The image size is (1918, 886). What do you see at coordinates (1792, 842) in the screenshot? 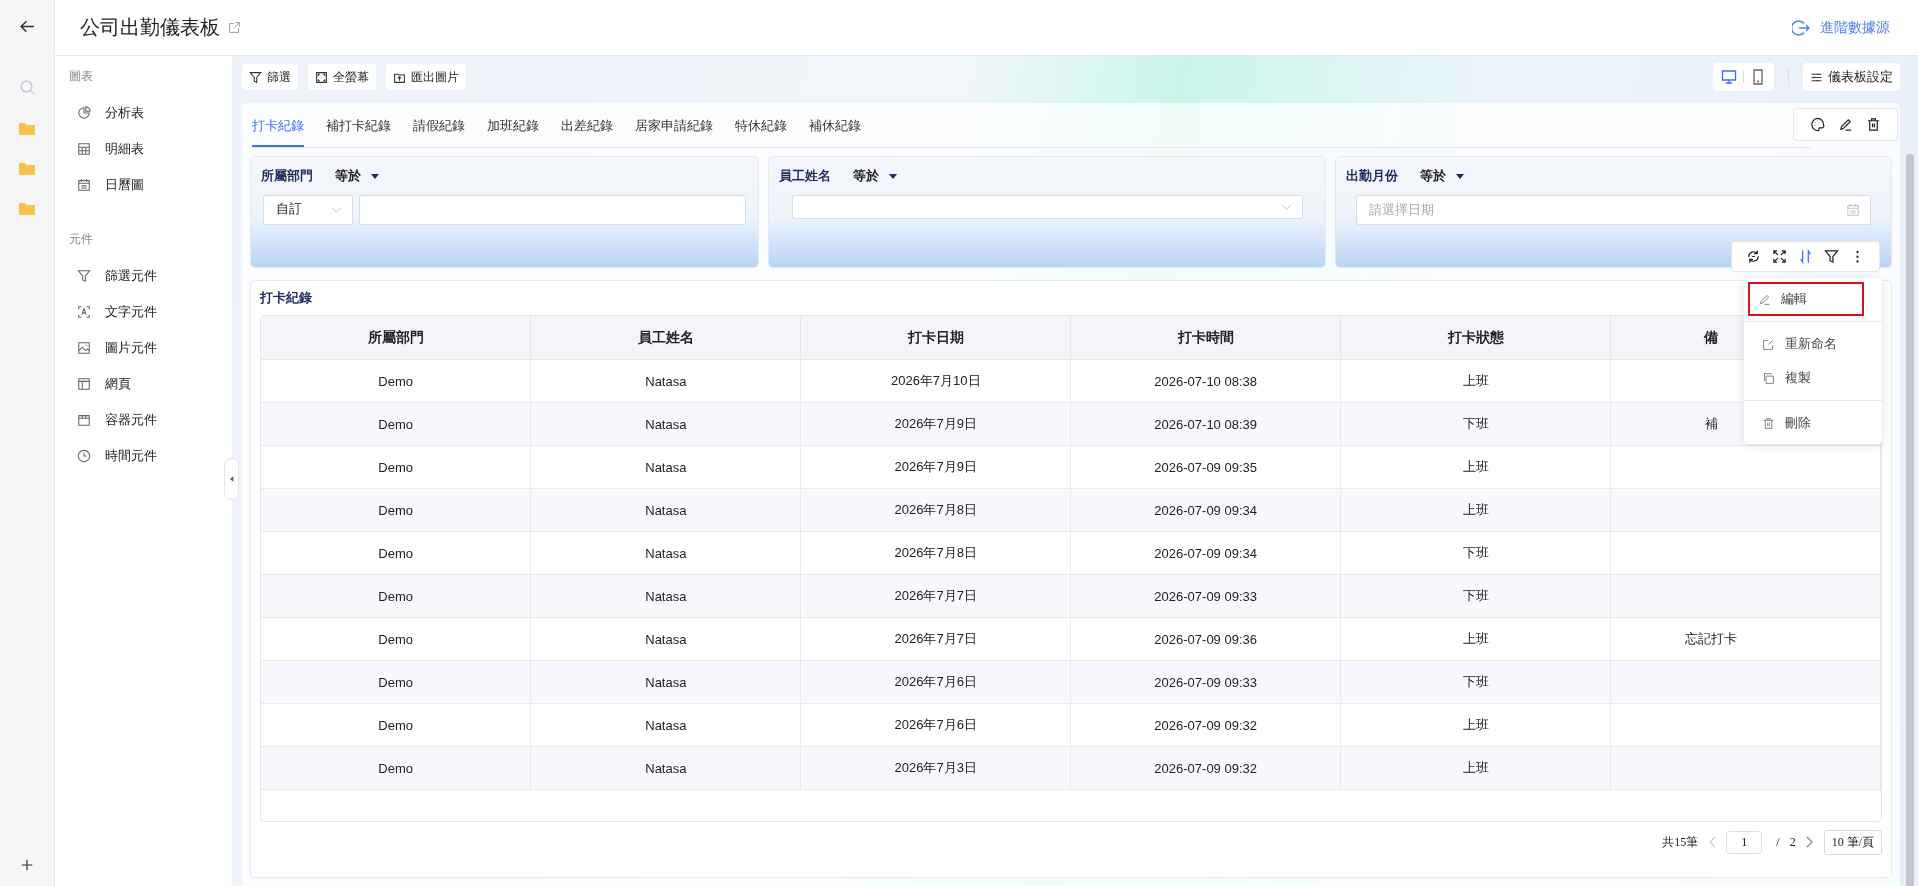
I see `page-count: 2` at bounding box center [1792, 842].